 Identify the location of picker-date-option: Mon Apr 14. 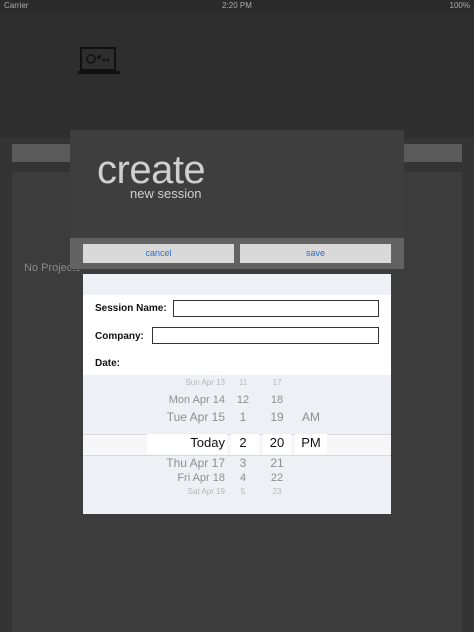
(184, 400).